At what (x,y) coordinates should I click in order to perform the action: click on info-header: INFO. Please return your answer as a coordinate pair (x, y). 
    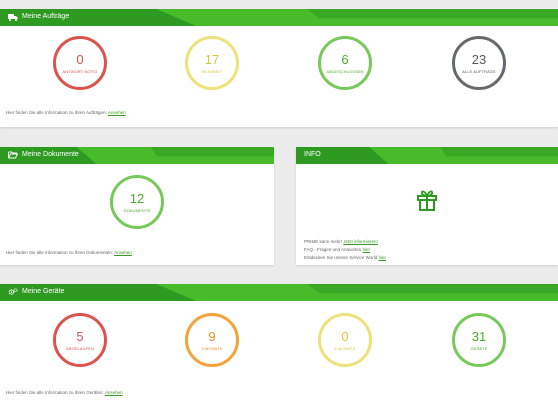
    Looking at the image, I should click on (427, 155).